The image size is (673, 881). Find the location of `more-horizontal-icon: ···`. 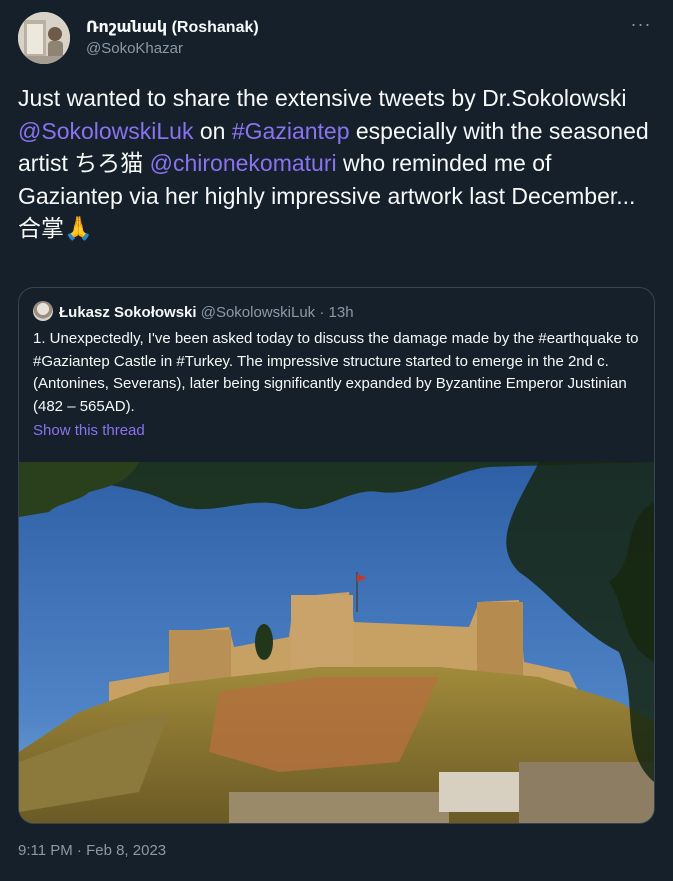

more-horizontal-icon: ··· is located at coordinates (641, 28).